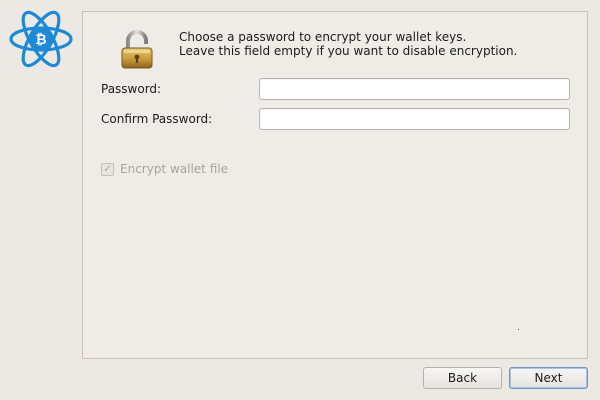 This screenshot has height=400, width=600. I want to click on encrypt-wallet-file-checkbox: ✓, so click(107, 169).